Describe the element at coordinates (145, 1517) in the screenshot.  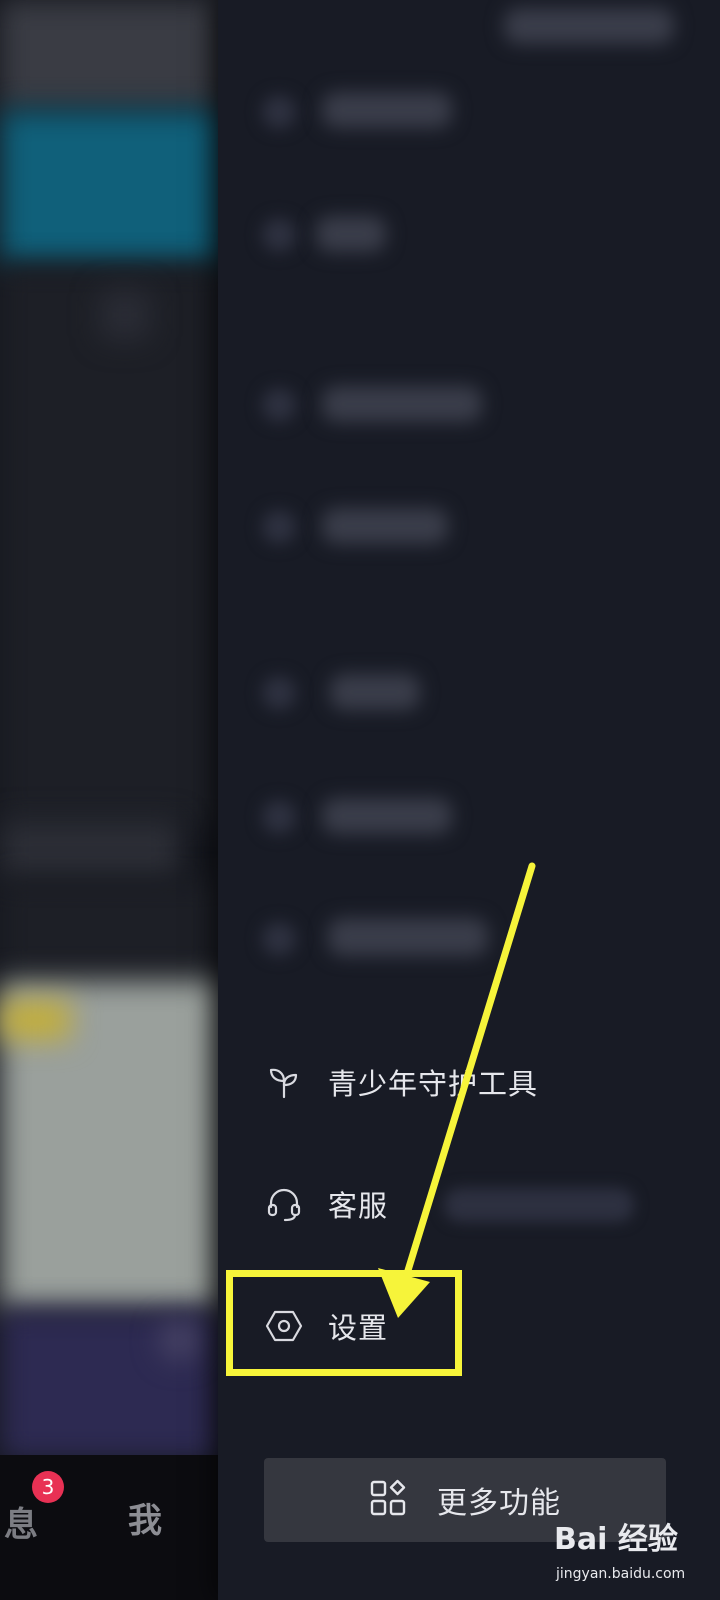
I see `nav-tab-me: 我` at that location.